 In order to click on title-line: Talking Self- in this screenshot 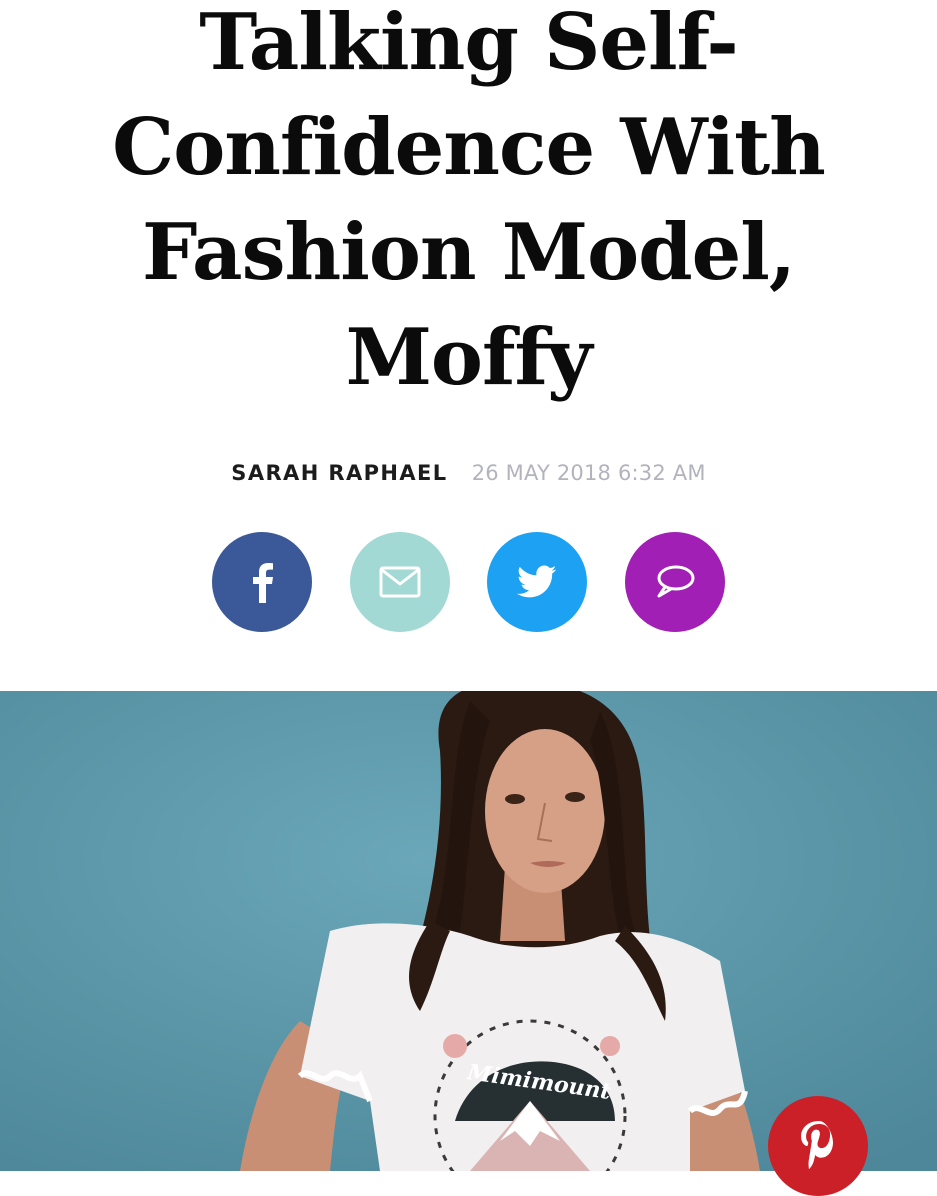, I will do `click(469, 44)`.